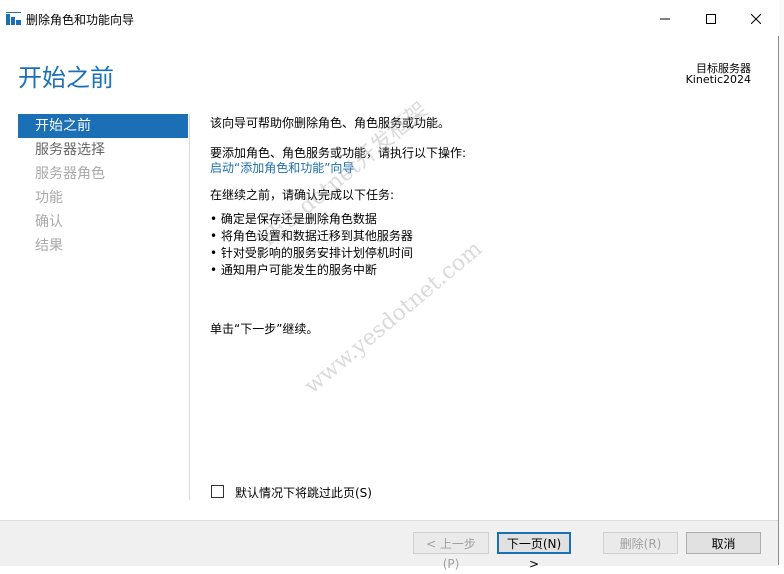  Describe the element at coordinates (70, 174) in the screenshot. I see `nav-item-server-roles: 服务器角色` at that location.